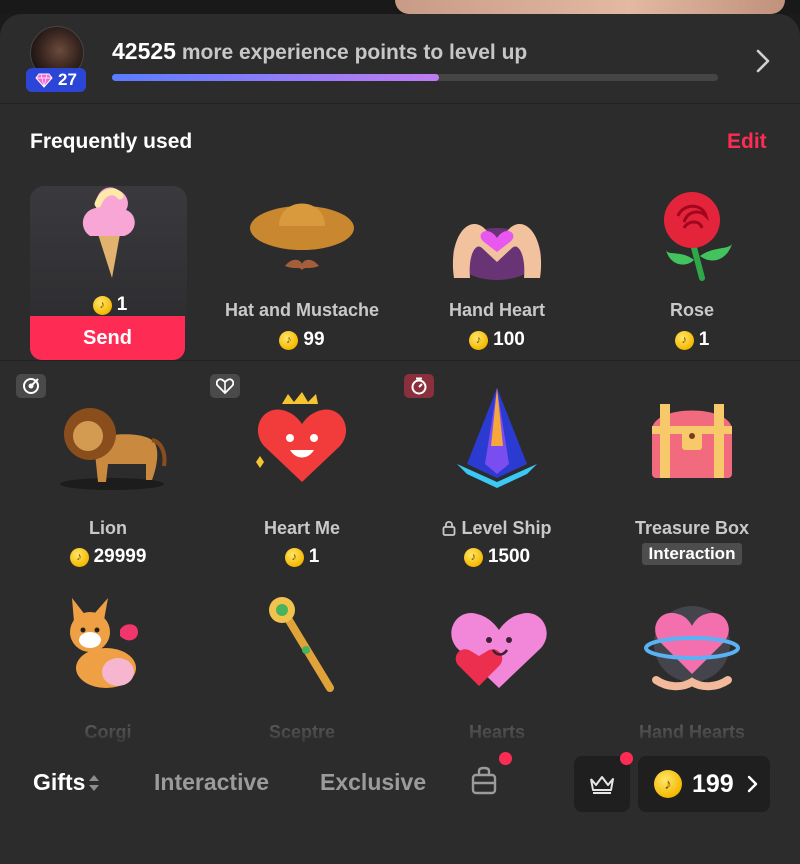 The height and width of the screenshot is (864, 800). I want to click on crown-button, so click(602, 784).